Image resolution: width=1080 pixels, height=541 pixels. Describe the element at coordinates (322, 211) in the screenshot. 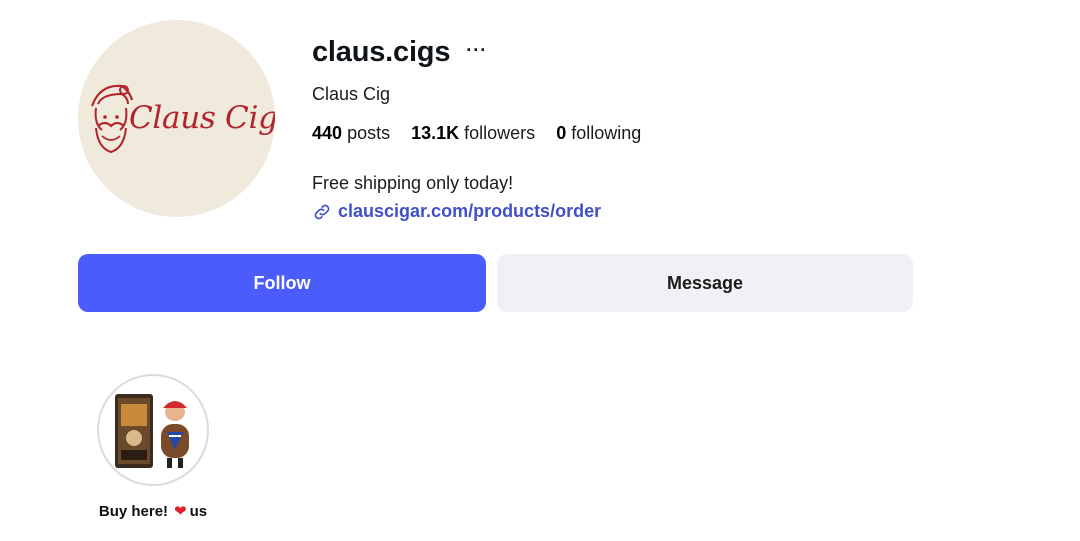

I see `link-icon` at that location.